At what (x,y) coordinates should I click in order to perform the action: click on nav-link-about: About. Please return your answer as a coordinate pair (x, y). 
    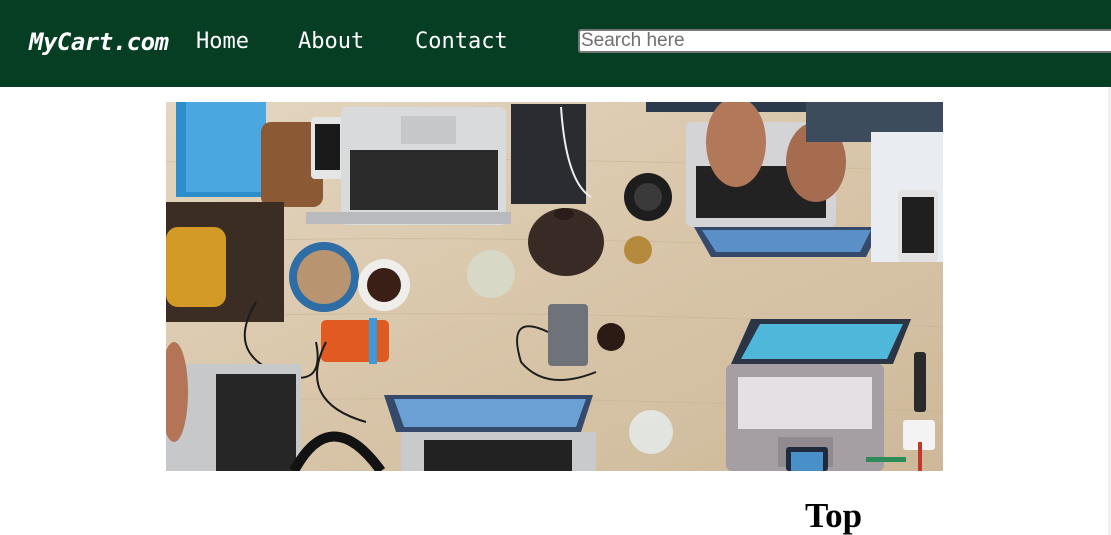
    Looking at the image, I should click on (331, 41).